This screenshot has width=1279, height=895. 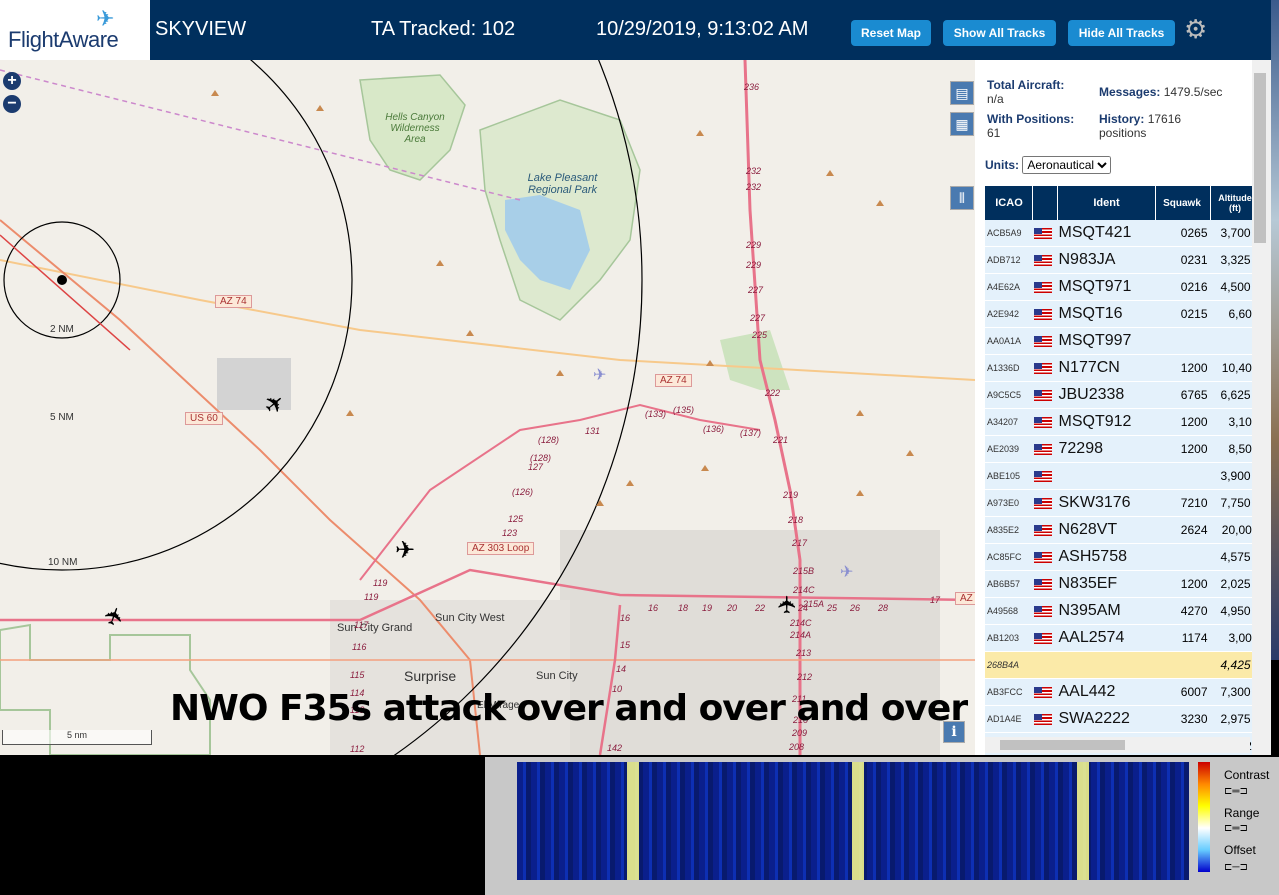 What do you see at coordinates (801, 623) in the screenshot?
I see `road-number-label: 214C` at bounding box center [801, 623].